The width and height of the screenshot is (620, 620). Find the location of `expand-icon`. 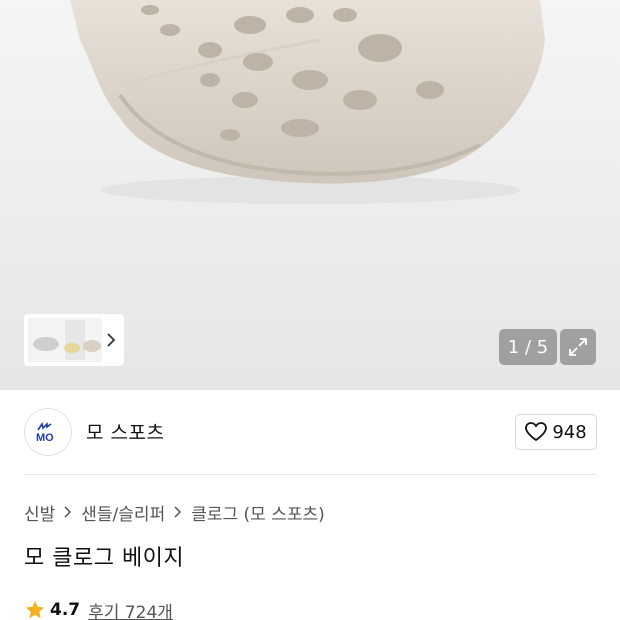

expand-icon is located at coordinates (578, 347).